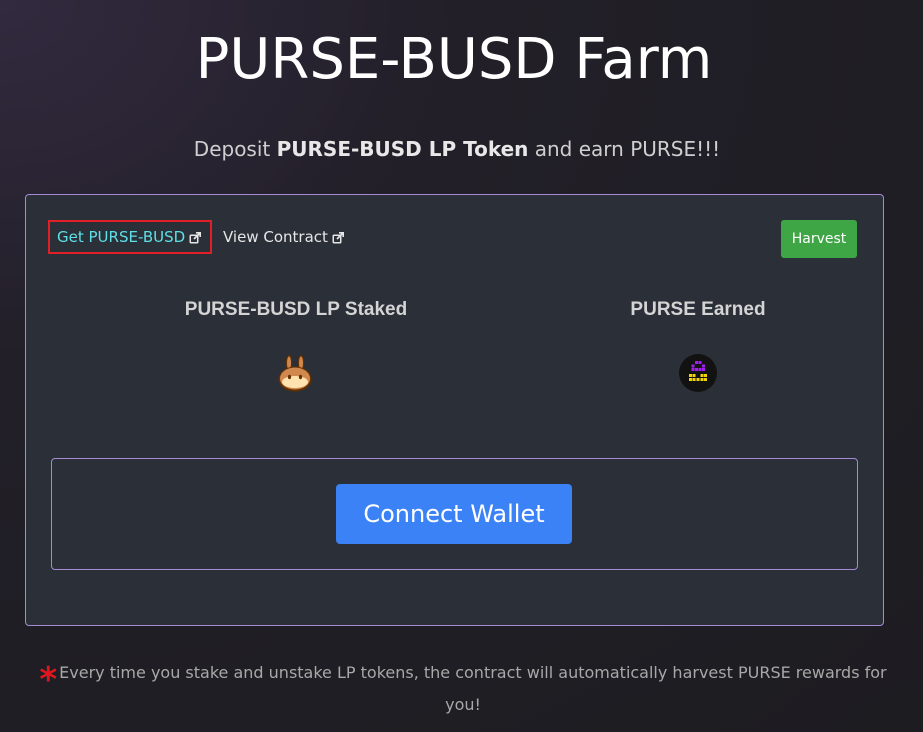 The width and height of the screenshot is (923, 732). I want to click on view-contract-link: View Contract, so click(283, 237).